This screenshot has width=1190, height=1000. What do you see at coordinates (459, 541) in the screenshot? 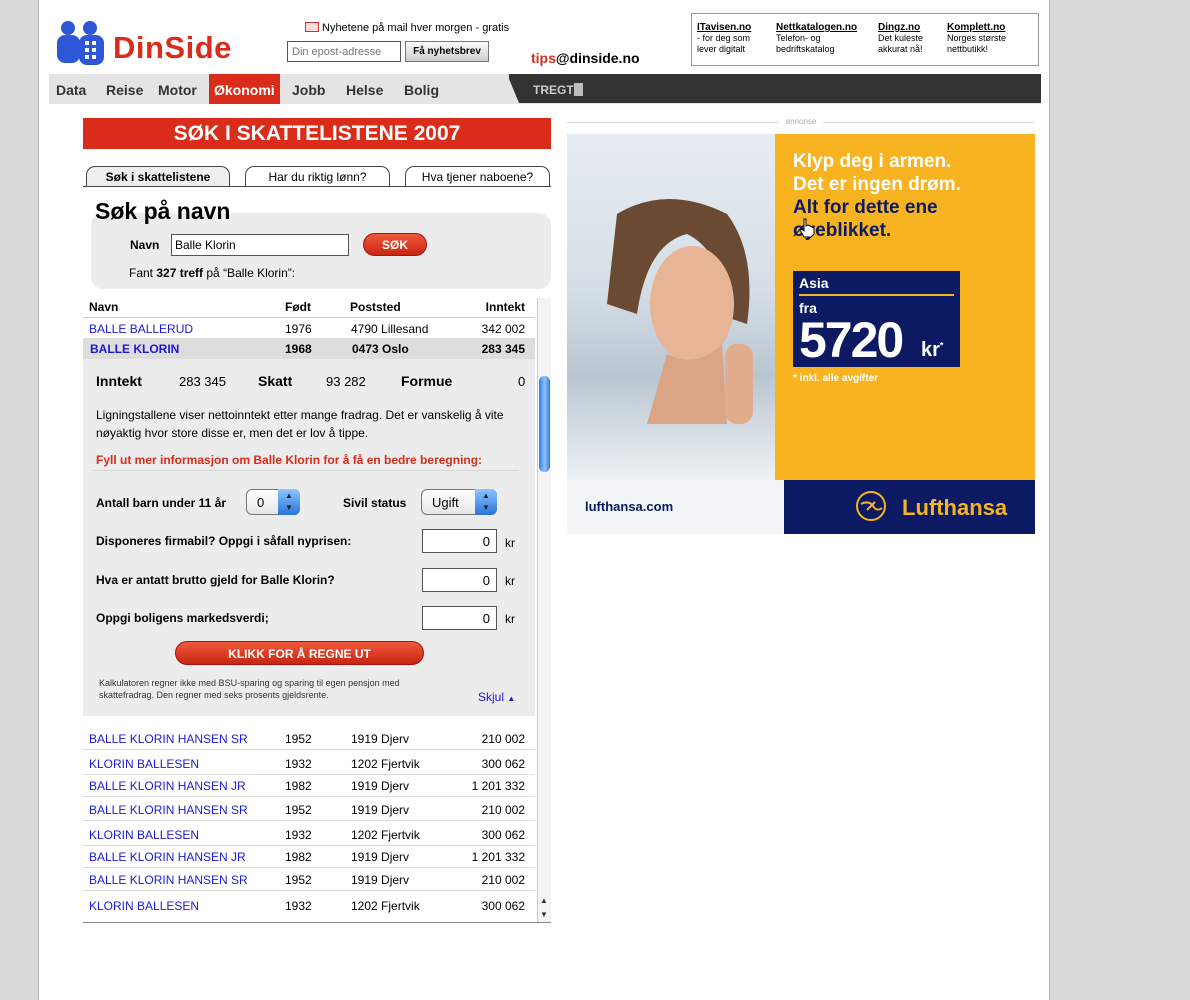
I see `company-car-input: 0` at bounding box center [459, 541].